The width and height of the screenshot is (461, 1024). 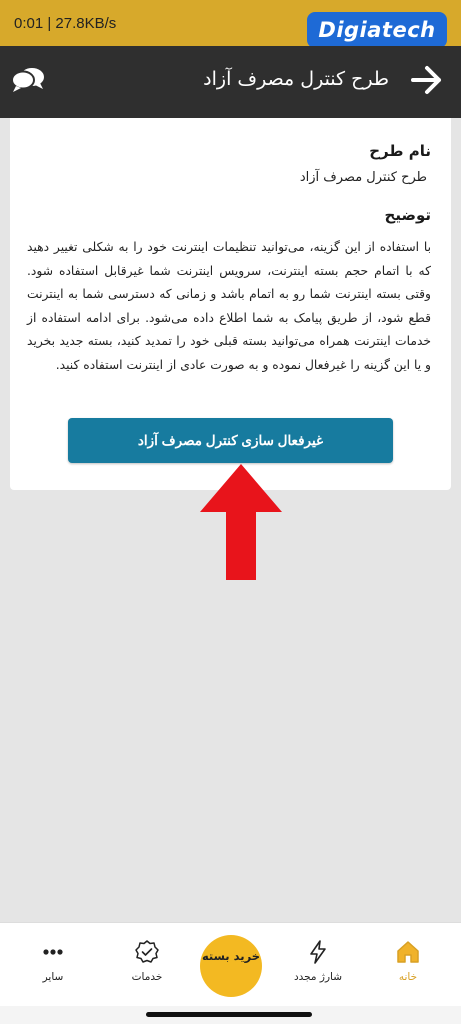 I want to click on watermark-logo: Digiatech, so click(x=377, y=30).